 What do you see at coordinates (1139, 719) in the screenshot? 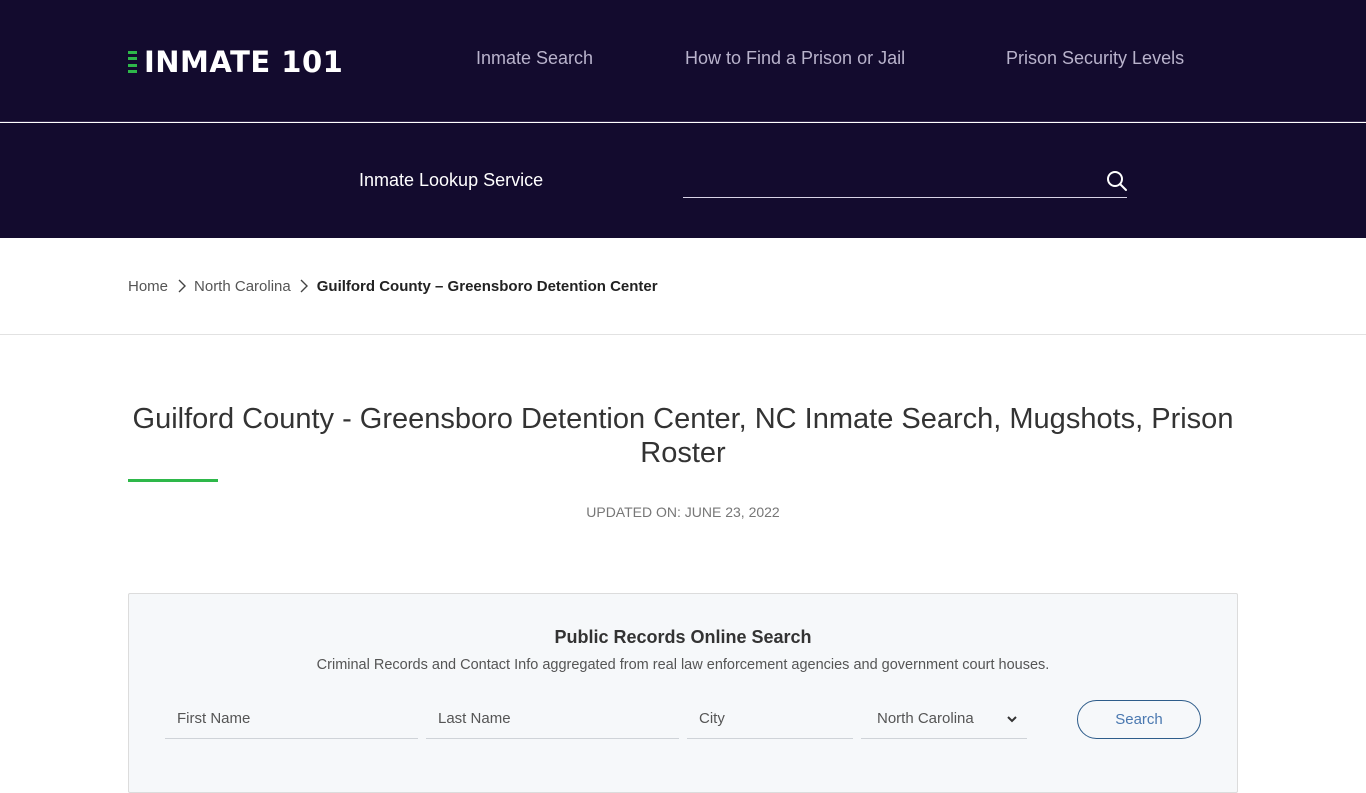
I see `search-button: Search` at bounding box center [1139, 719].